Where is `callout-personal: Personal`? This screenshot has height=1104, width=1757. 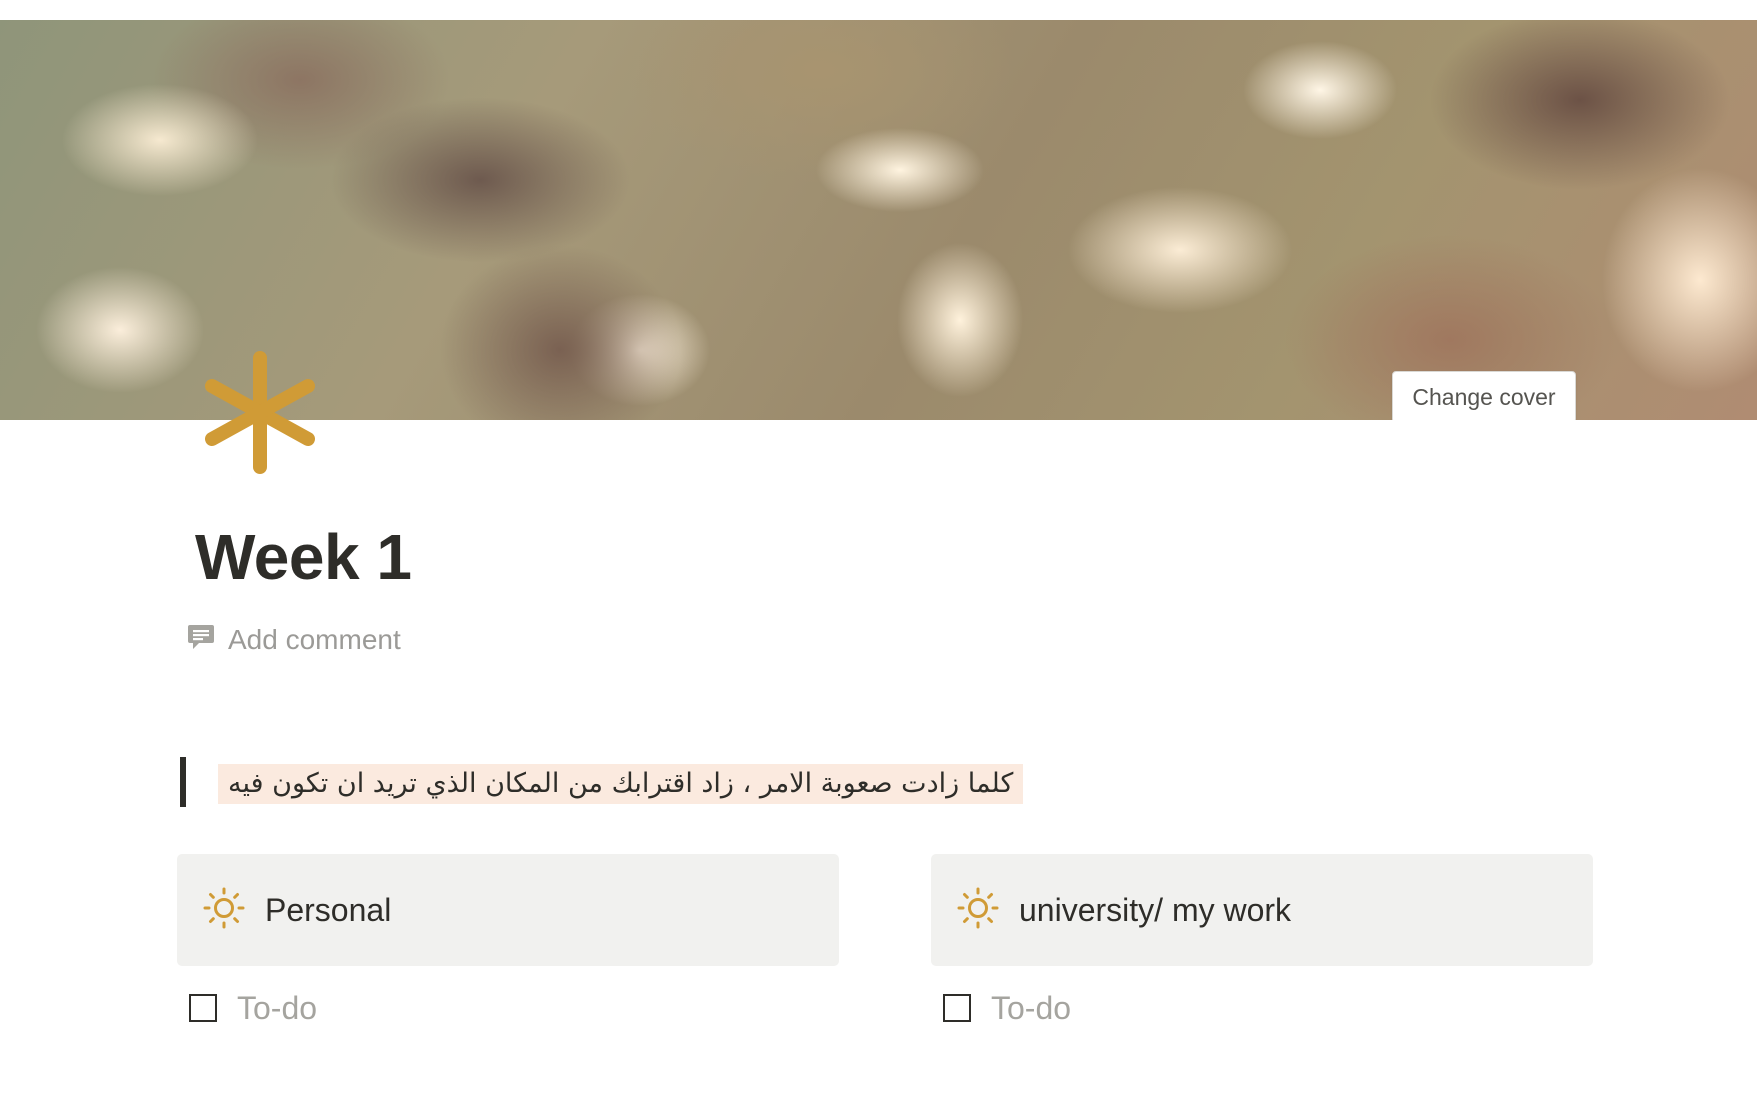
callout-personal: Personal is located at coordinates (508, 910).